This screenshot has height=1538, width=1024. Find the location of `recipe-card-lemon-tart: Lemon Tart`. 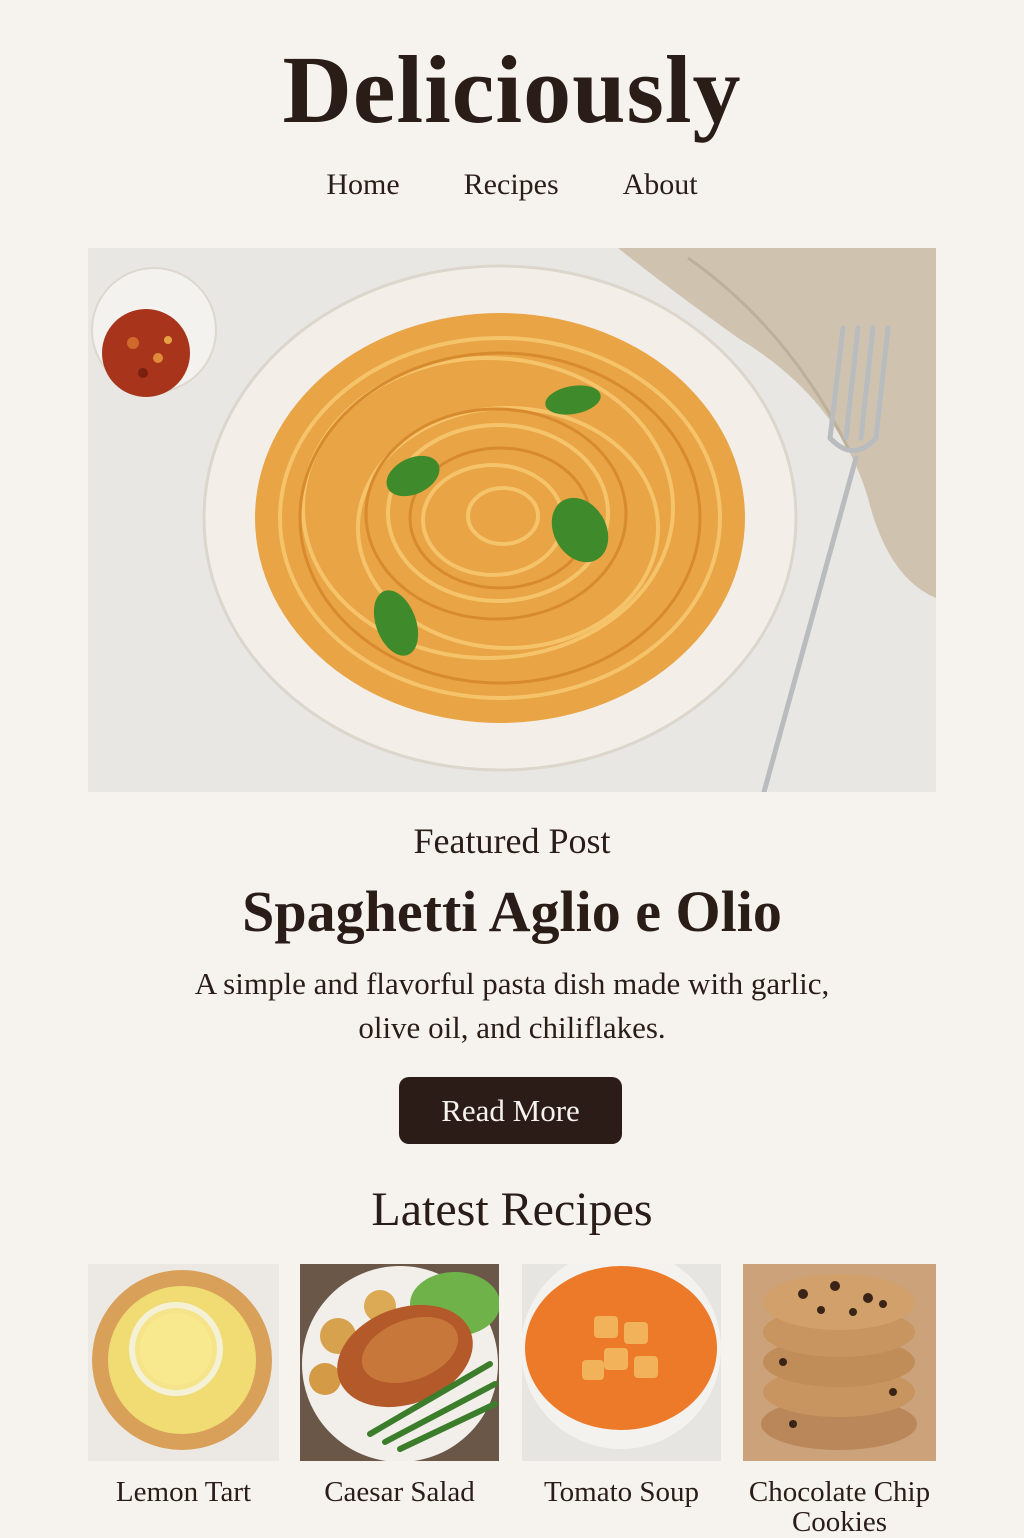

recipe-card-lemon-tart: Lemon Tart is located at coordinates (183, 1385).